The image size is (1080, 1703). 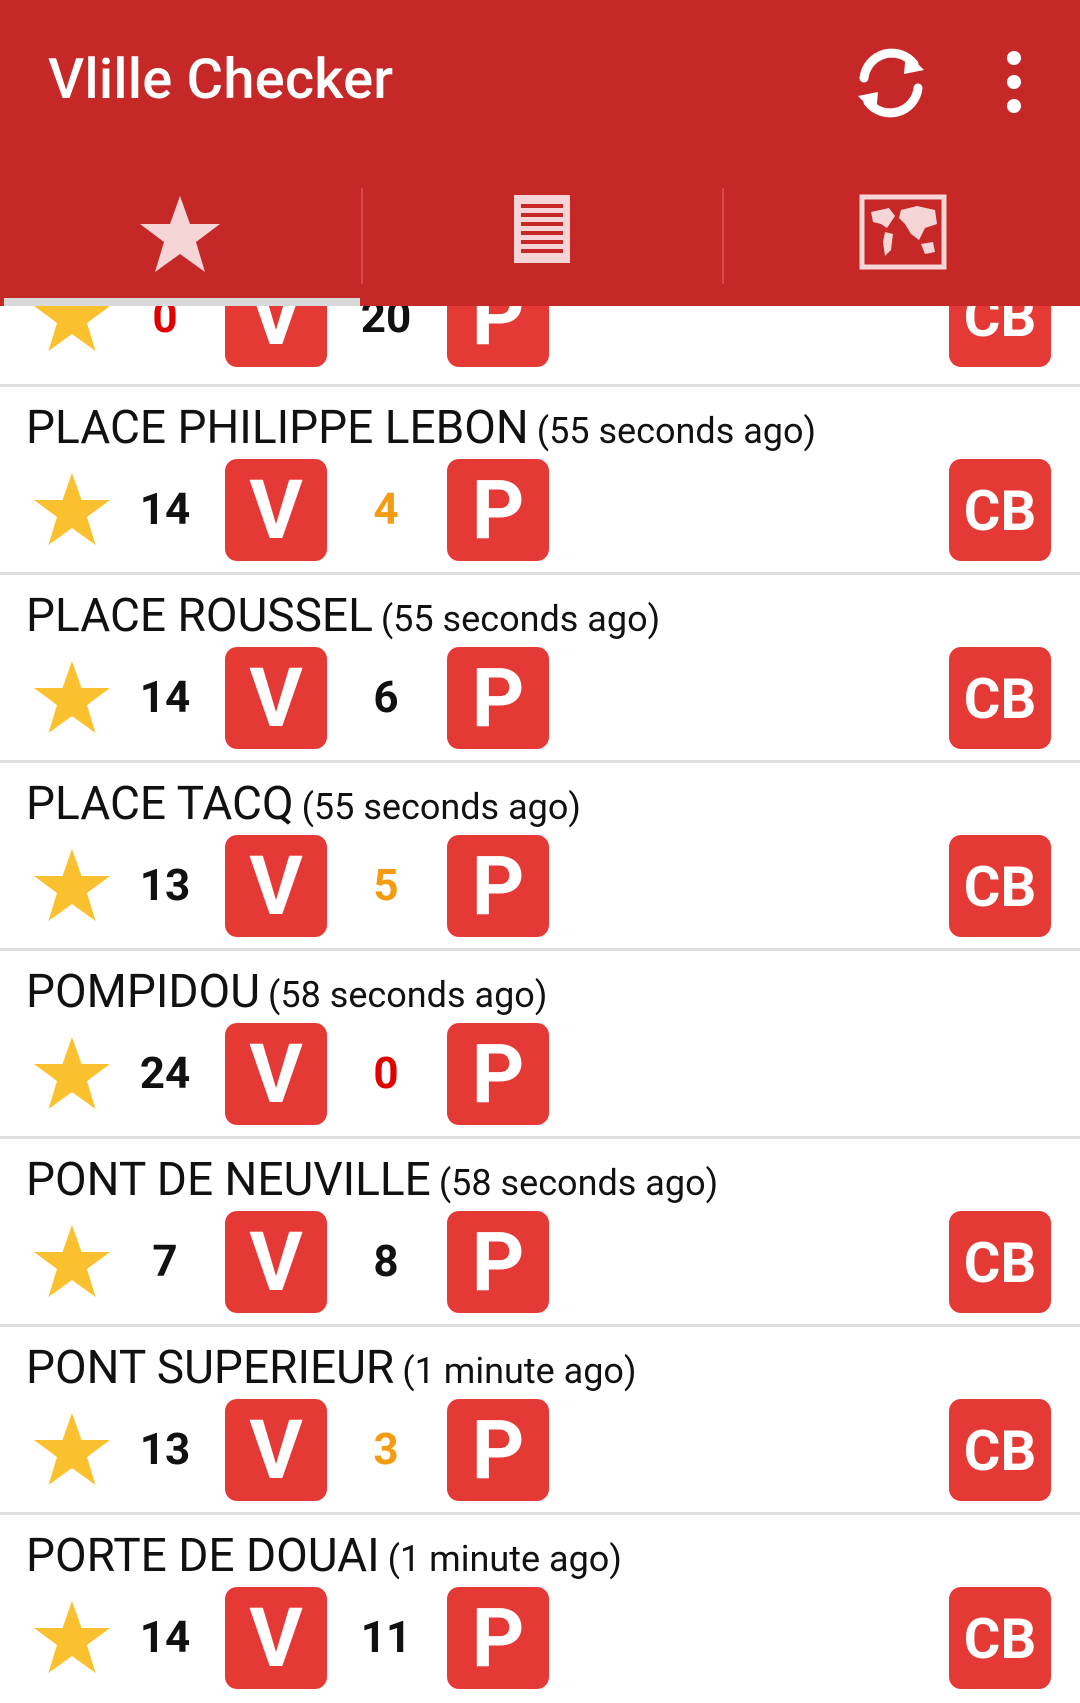 I want to click on tab-favorites, so click(x=180, y=243).